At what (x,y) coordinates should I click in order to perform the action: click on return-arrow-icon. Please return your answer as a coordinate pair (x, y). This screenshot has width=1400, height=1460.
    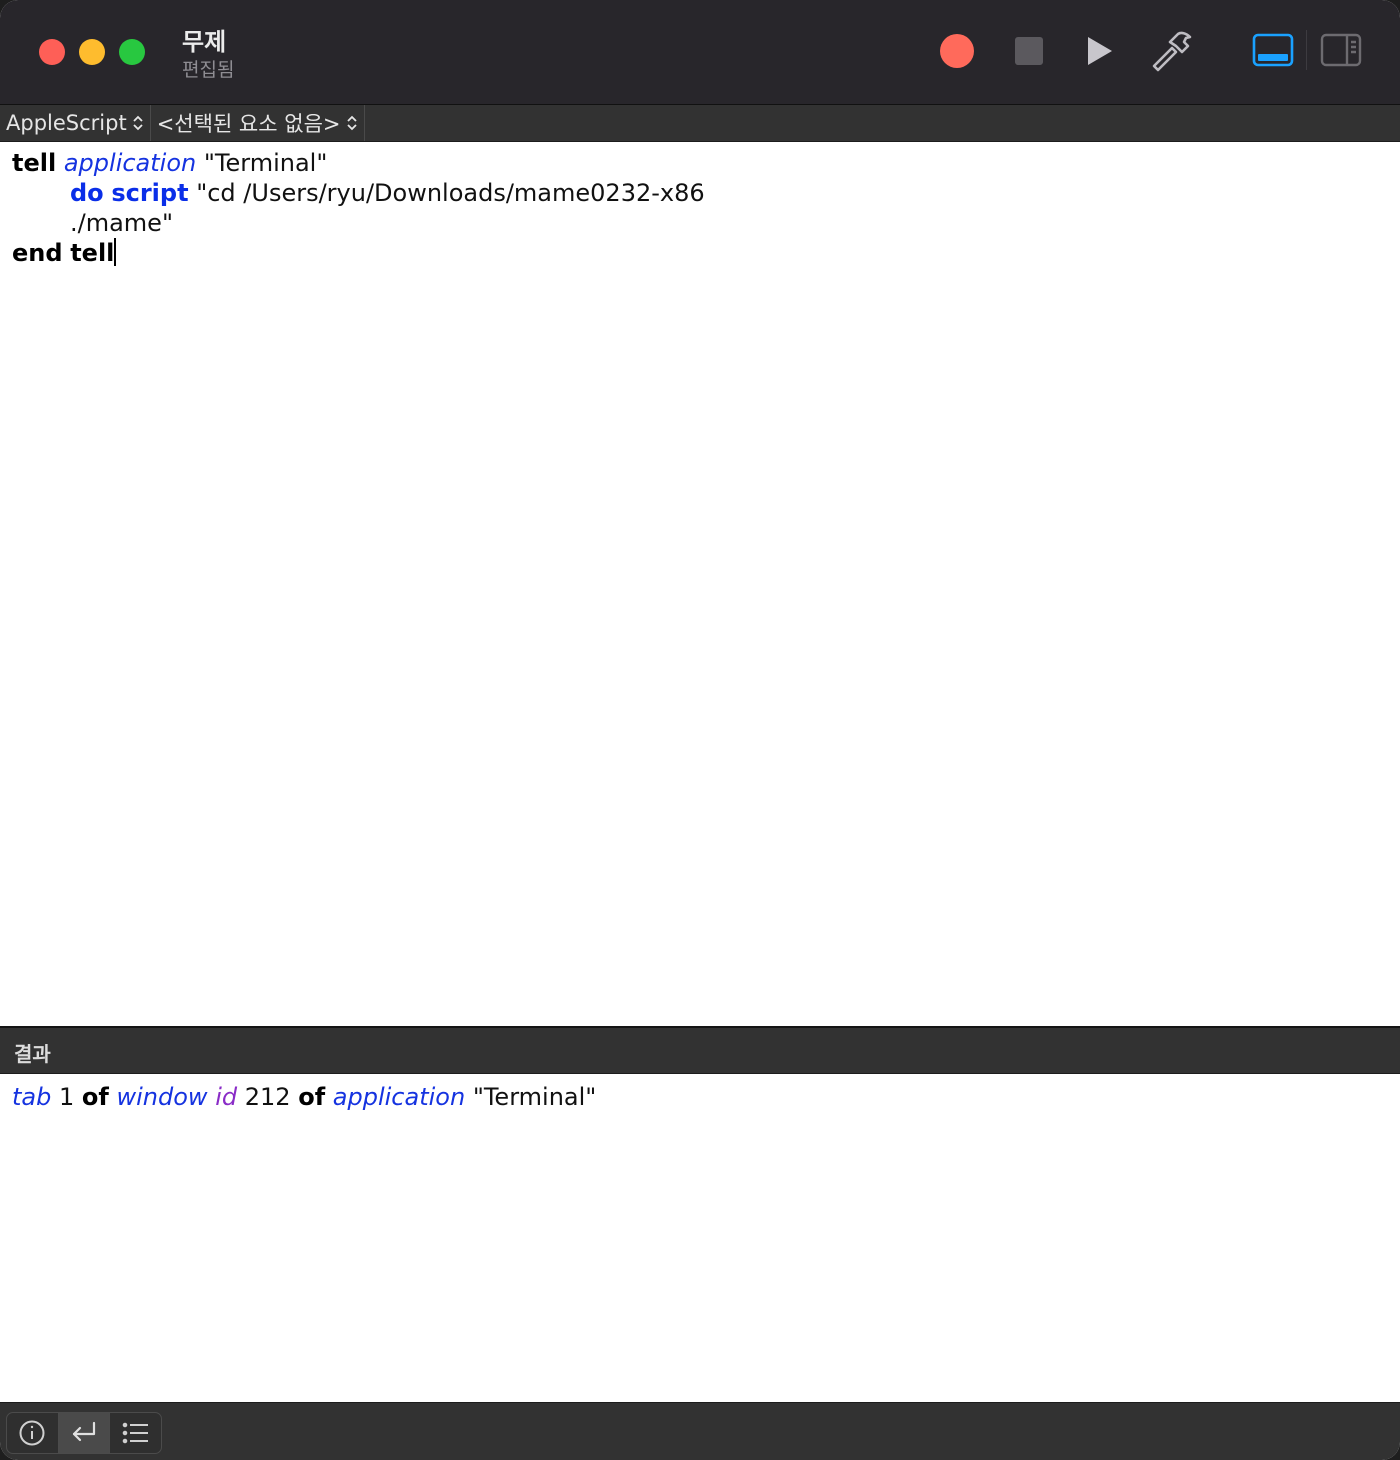
    Looking at the image, I should click on (84, 1431).